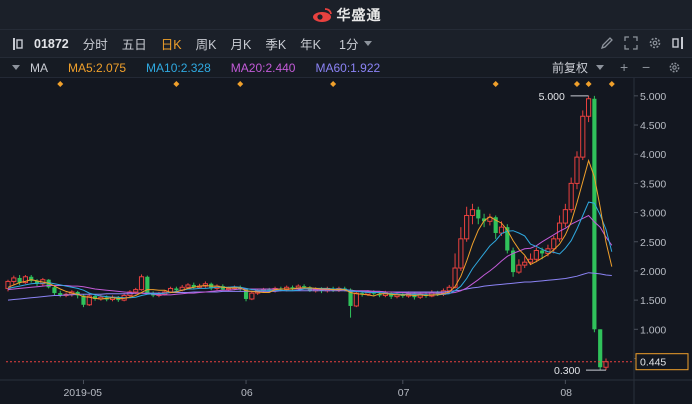 Image resolution: width=692 pixels, height=404 pixels. Describe the element at coordinates (16, 67) in the screenshot. I see `collapse-chevron-icon` at that location.